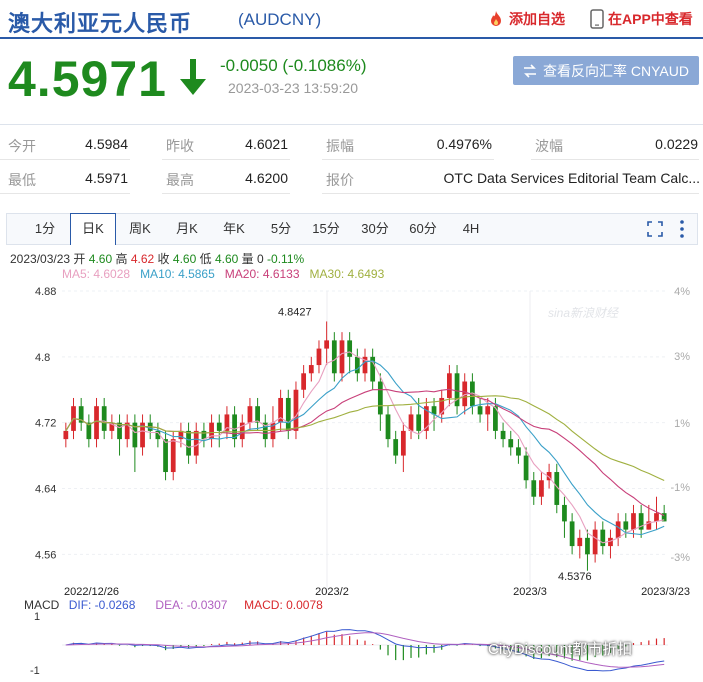 The width and height of the screenshot is (703, 682). I want to click on stat-value-high: 4.6200, so click(266, 178).